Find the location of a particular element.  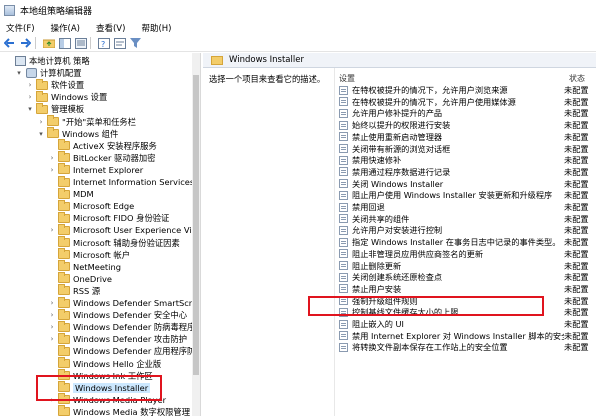

policy-row: 关闭 Windows Installer 未配置 is located at coordinates (467, 184).